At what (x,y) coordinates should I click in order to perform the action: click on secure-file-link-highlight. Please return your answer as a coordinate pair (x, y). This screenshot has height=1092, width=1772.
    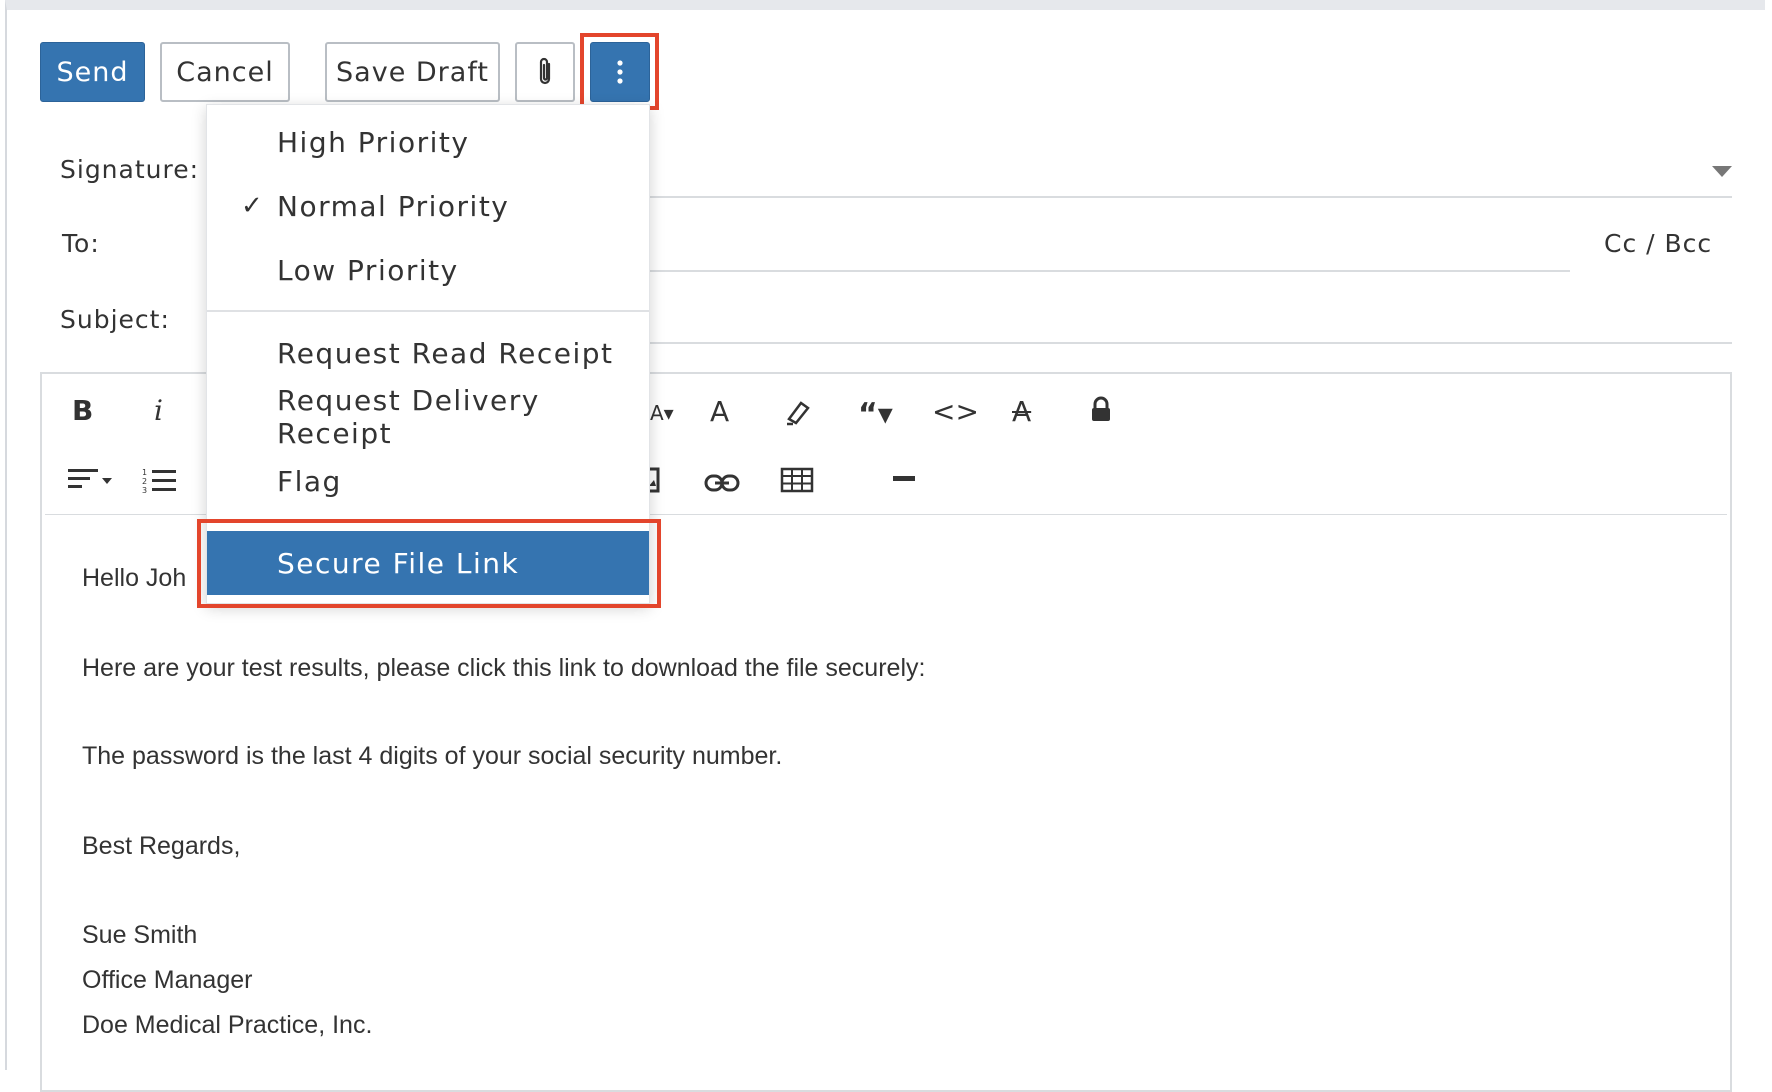
    Looking at the image, I should click on (429, 563).